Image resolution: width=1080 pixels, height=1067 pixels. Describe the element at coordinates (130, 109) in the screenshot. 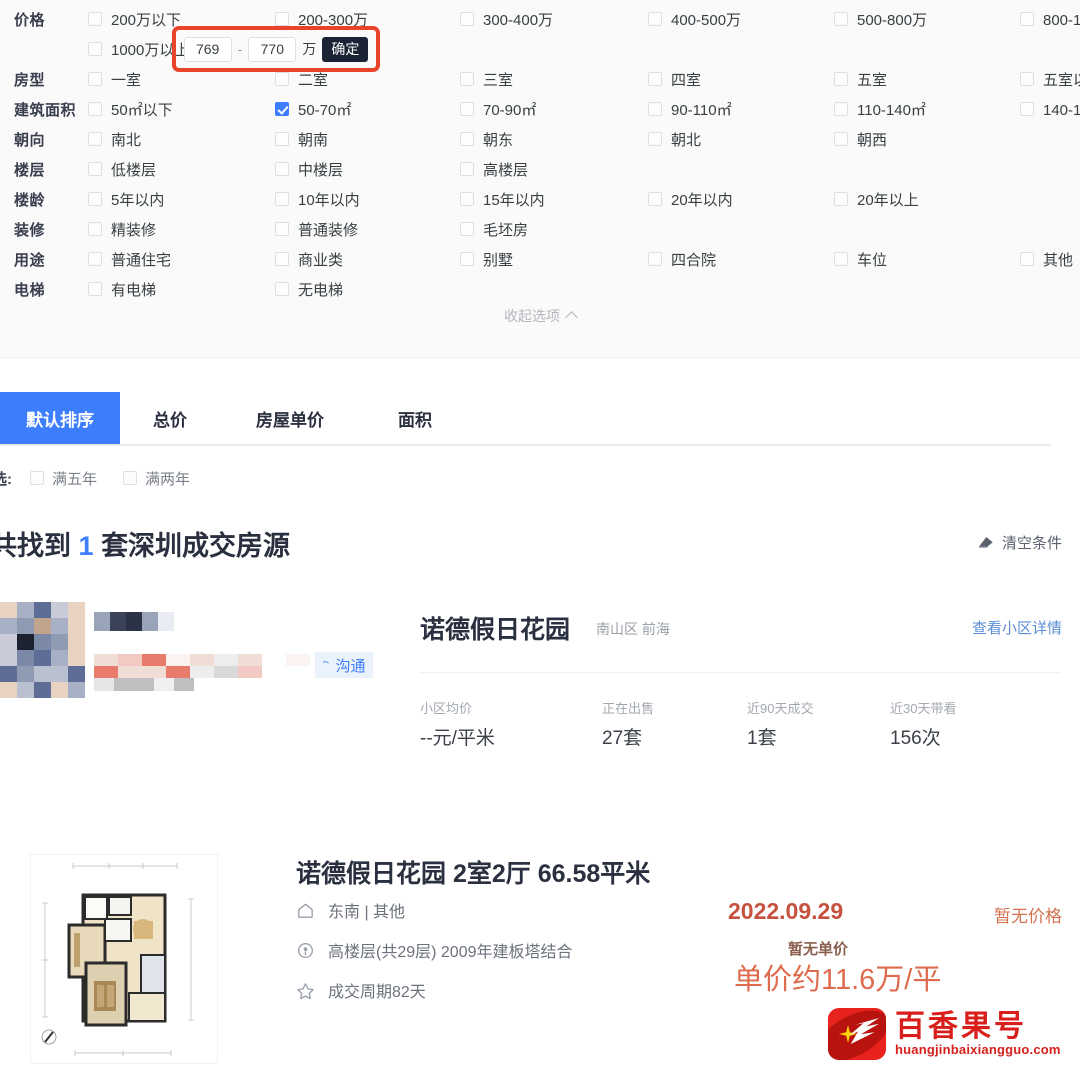

I see `filter-option: 50㎡以下` at that location.